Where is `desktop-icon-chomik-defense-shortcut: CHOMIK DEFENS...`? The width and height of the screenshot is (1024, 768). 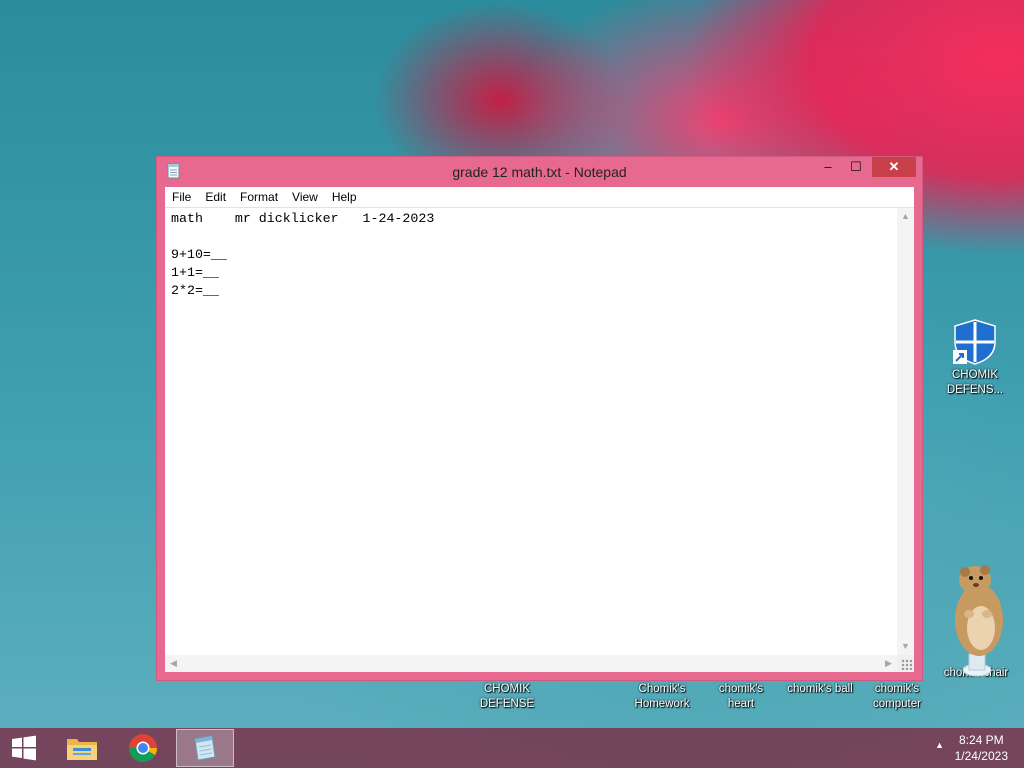 desktop-icon-chomik-defense-shortcut: CHOMIK DEFENS... is located at coordinates (975, 358).